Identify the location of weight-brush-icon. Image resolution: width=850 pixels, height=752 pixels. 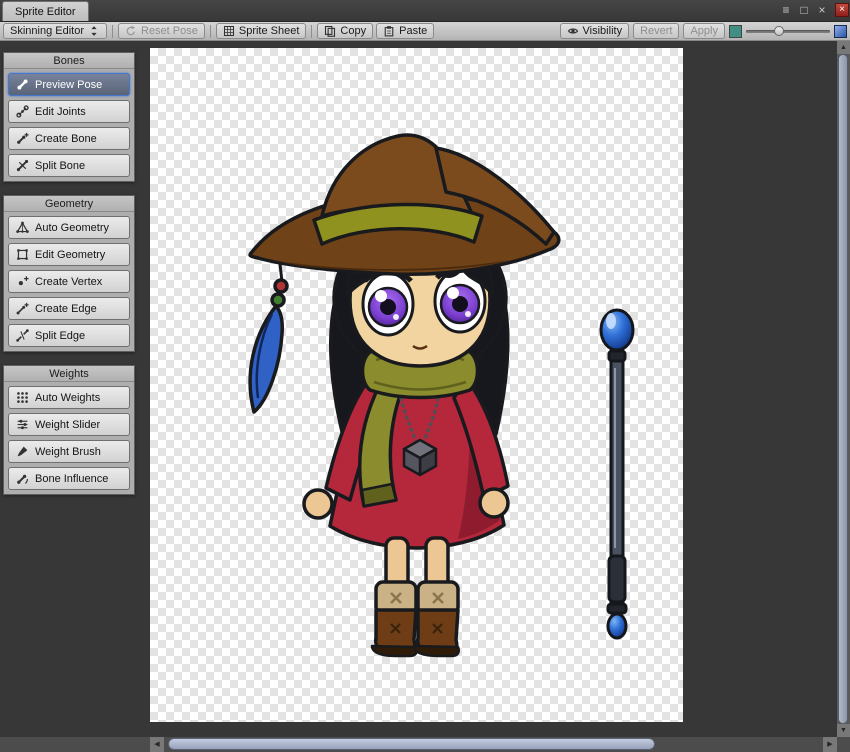
(22, 451).